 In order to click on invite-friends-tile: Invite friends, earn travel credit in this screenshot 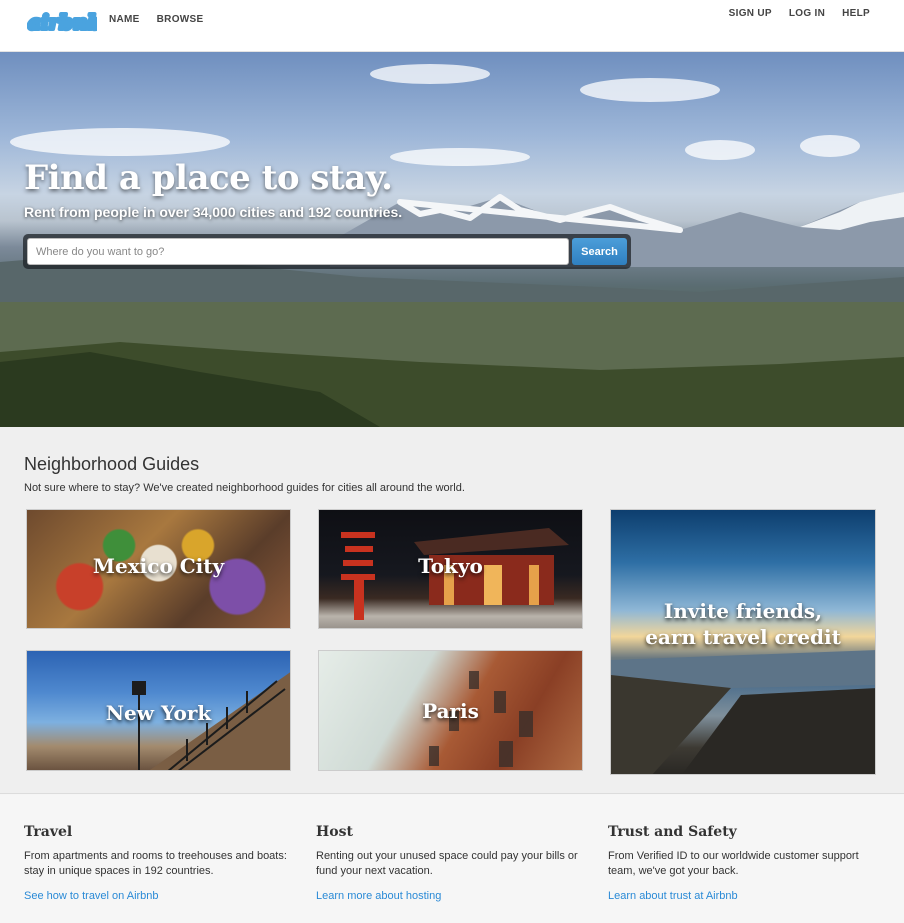, I will do `click(743, 642)`.